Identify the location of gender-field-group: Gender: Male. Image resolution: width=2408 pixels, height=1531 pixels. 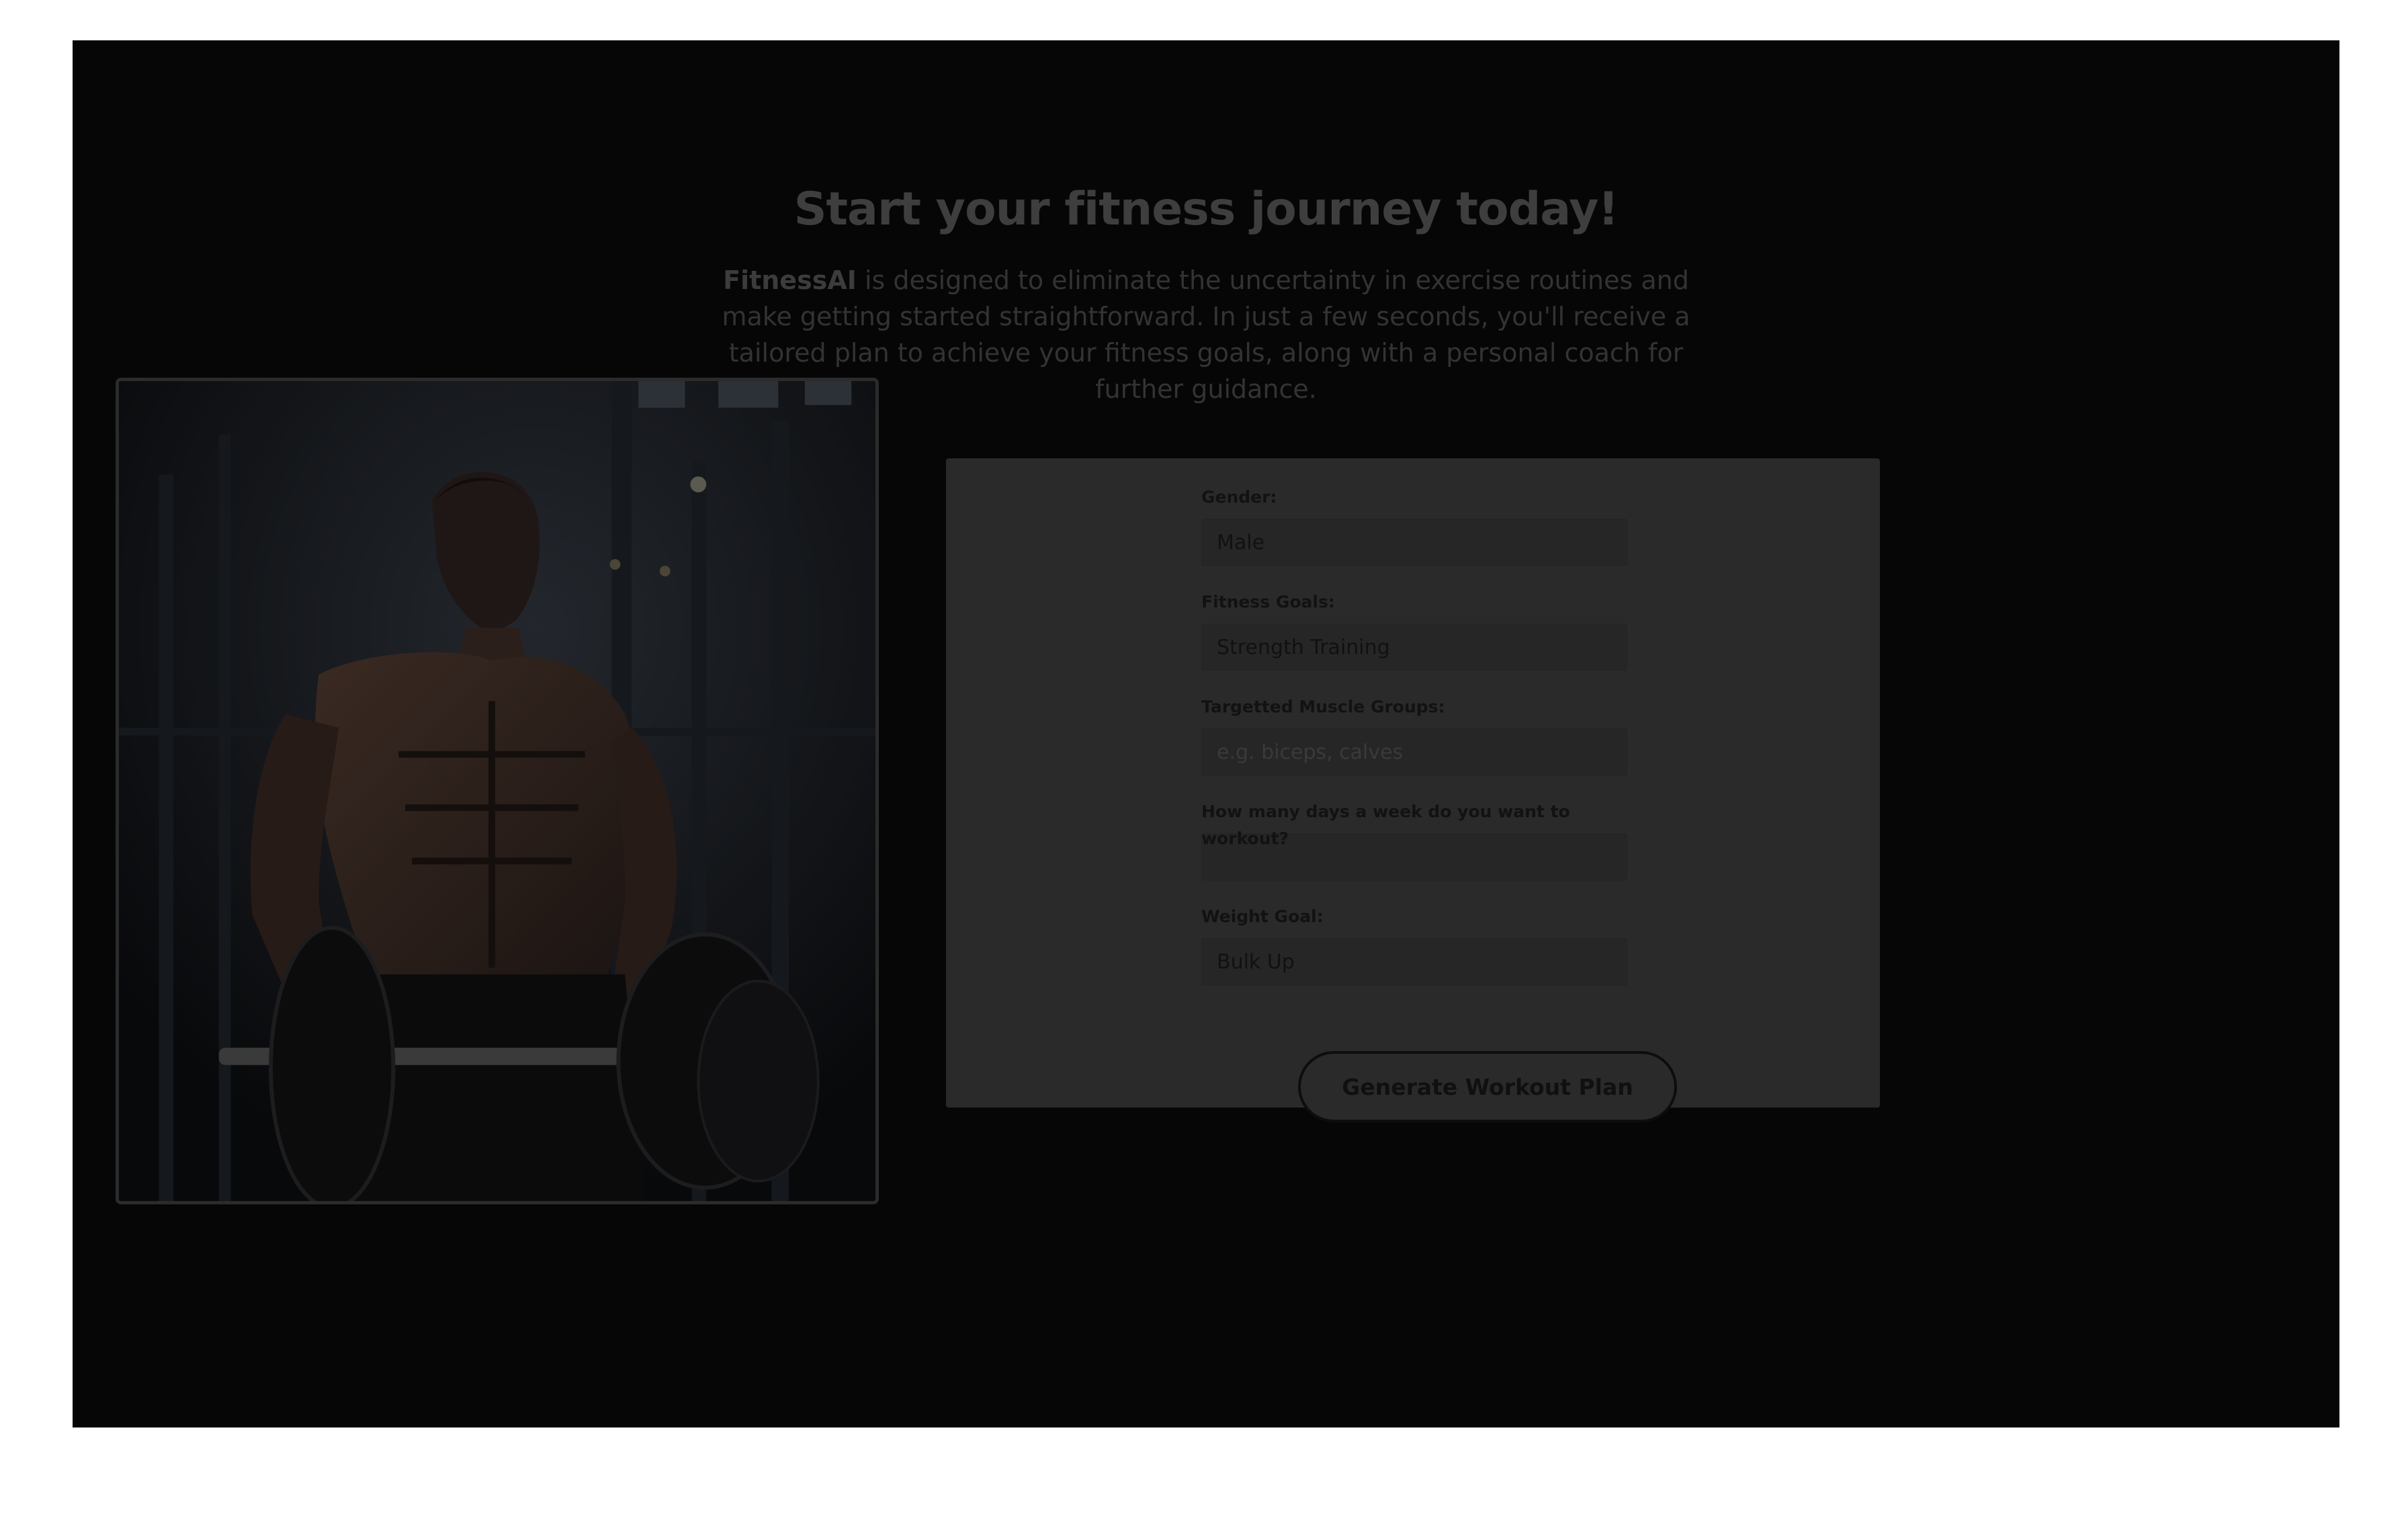
(1416, 526).